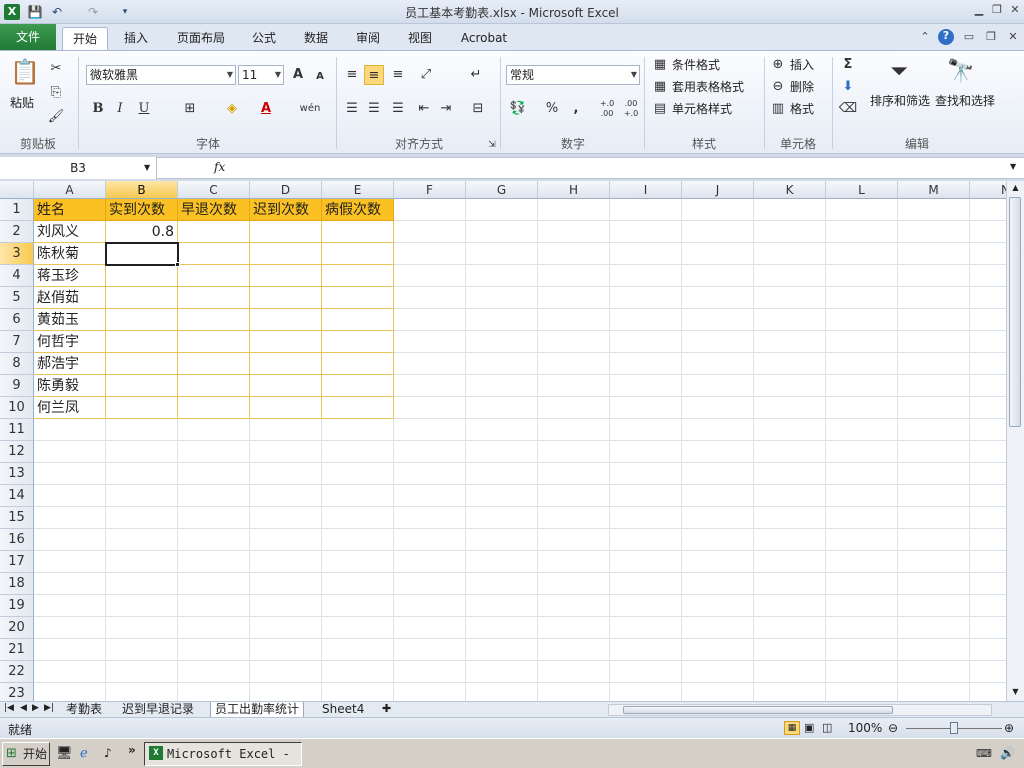 This screenshot has height=768, width=1024. I want to click on header-cell: 实到次数, so click(142, 210).